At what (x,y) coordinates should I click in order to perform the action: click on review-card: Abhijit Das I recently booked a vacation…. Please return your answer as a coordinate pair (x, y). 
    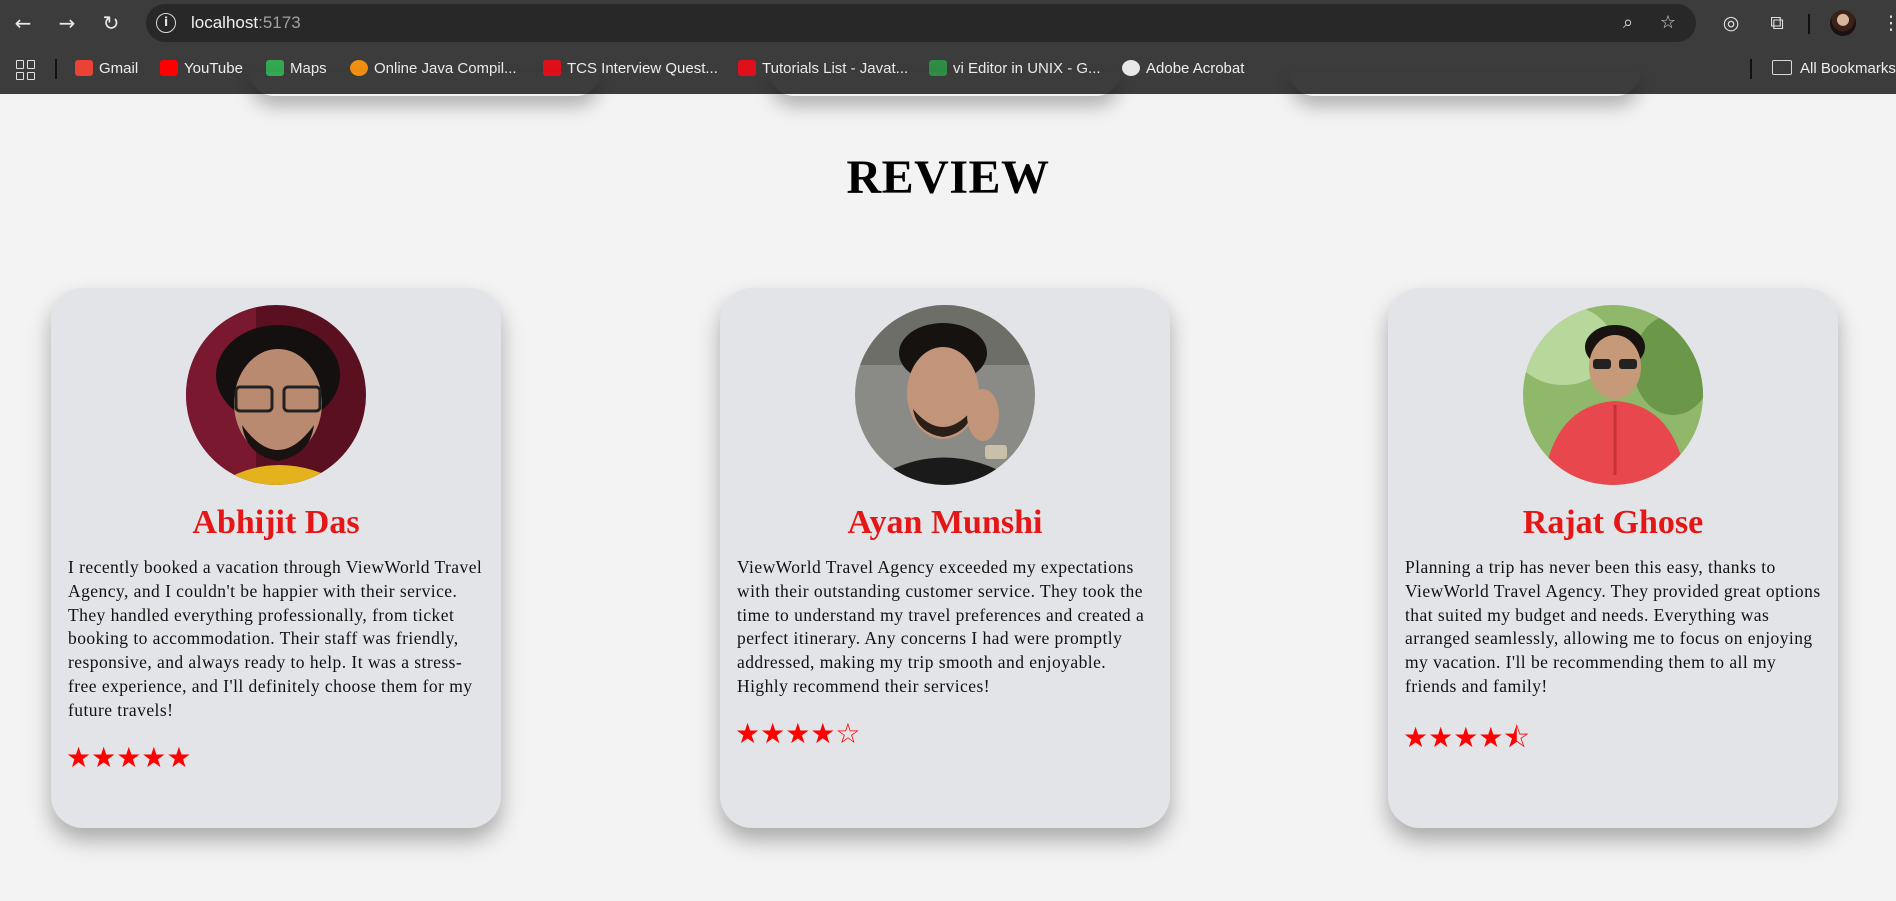
    Looking at the image, I should click on (276, 558).